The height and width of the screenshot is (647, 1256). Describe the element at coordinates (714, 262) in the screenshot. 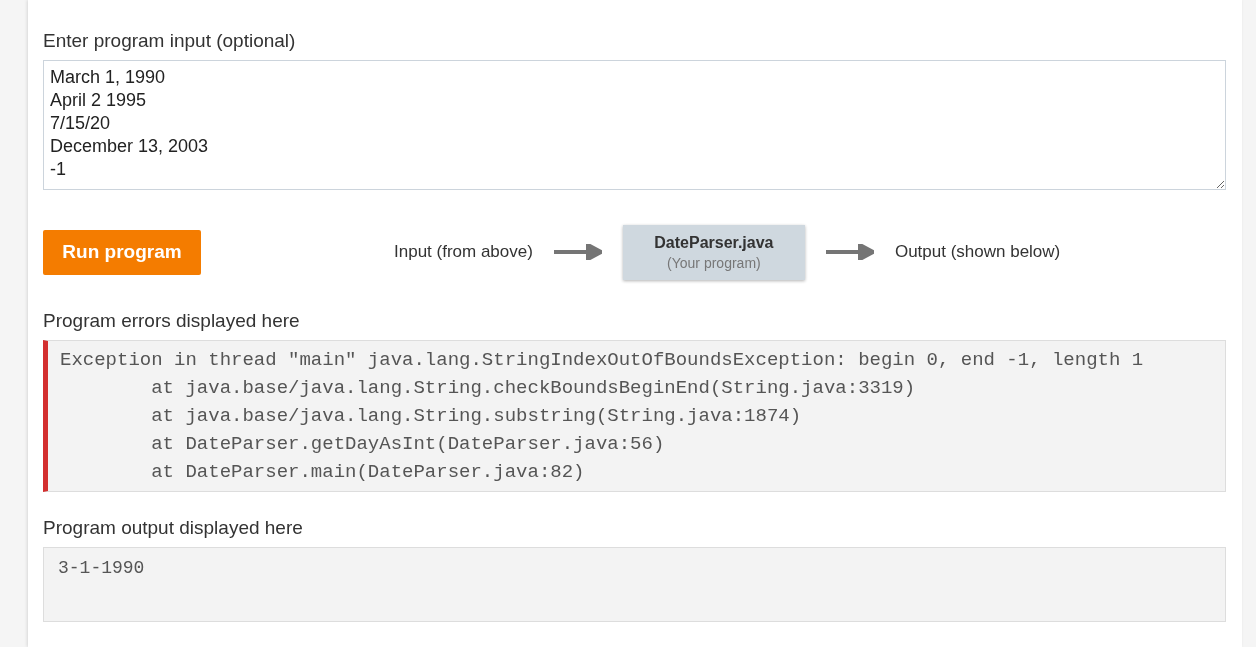

I see `program-note: (Your program)` at that location.